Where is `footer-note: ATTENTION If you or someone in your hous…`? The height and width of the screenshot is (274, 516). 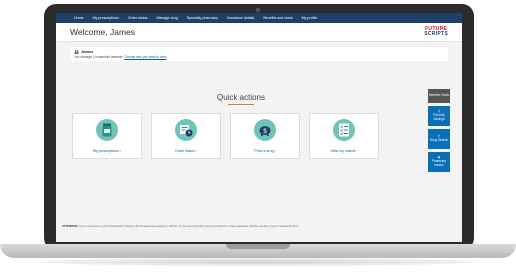
footer-note: ATTENTION If you or someone in your hous… is located at coordinates (212, 226).